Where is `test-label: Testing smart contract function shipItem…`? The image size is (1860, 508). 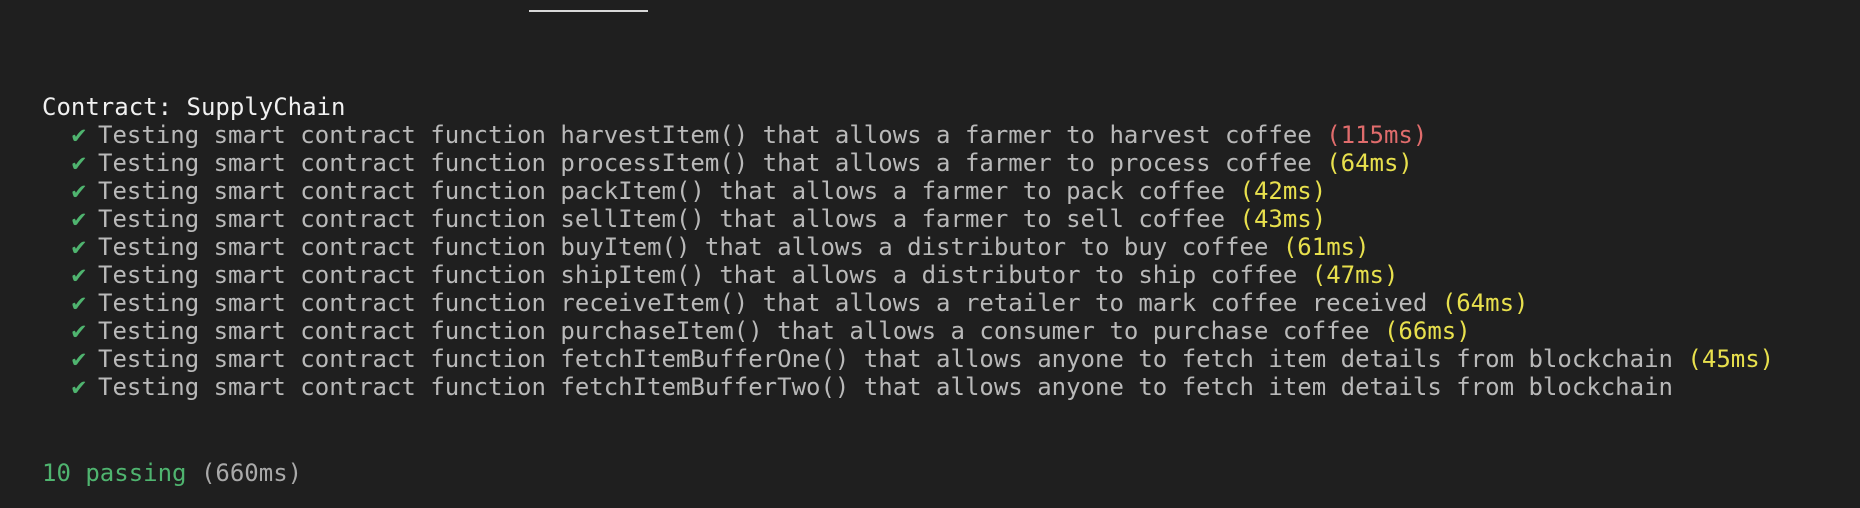 test-label: Testing smart contract function shipItem… is located at coordinates (698, 275).